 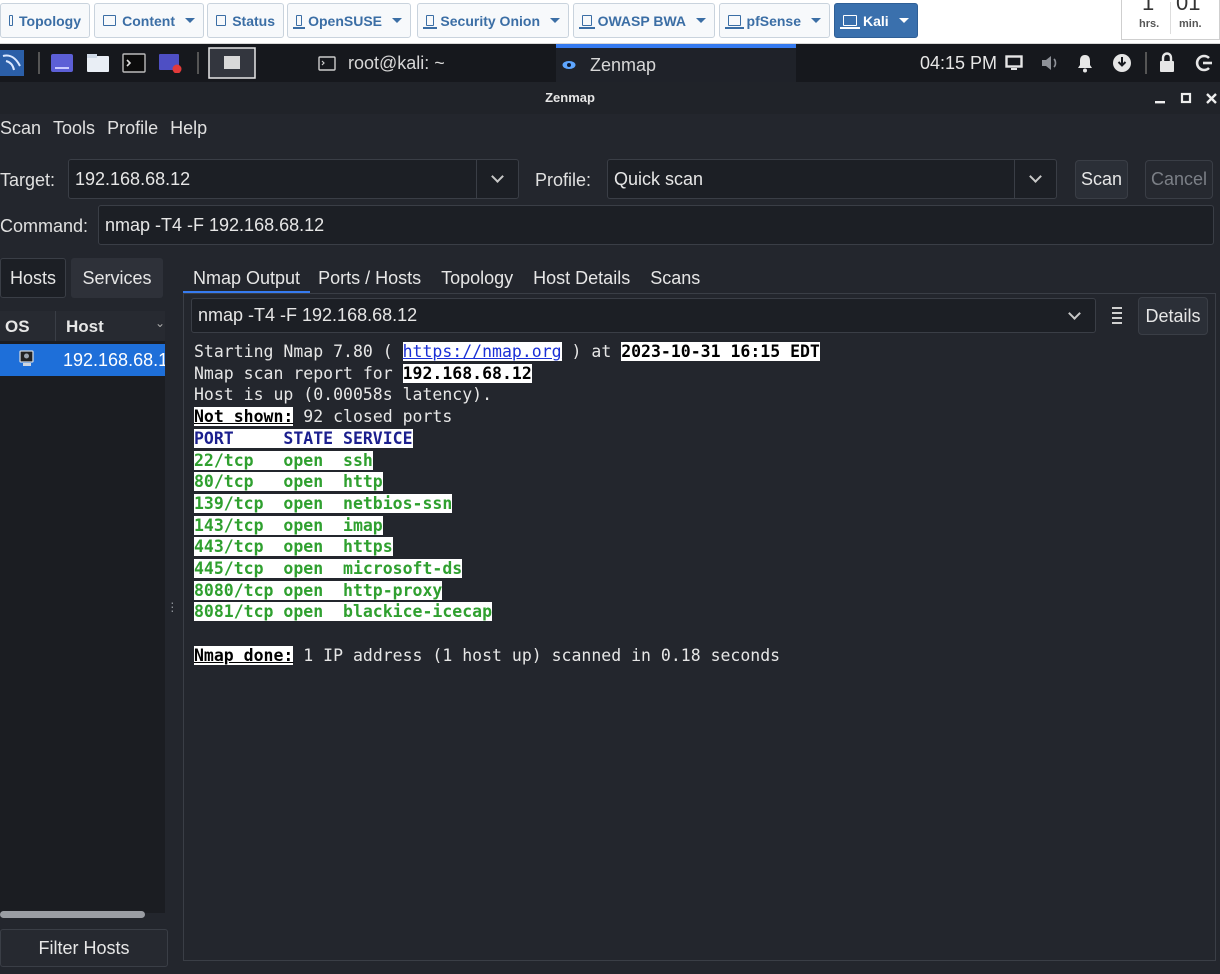 I want to click on menu-profile: Profile, so click(x=132, y=134).